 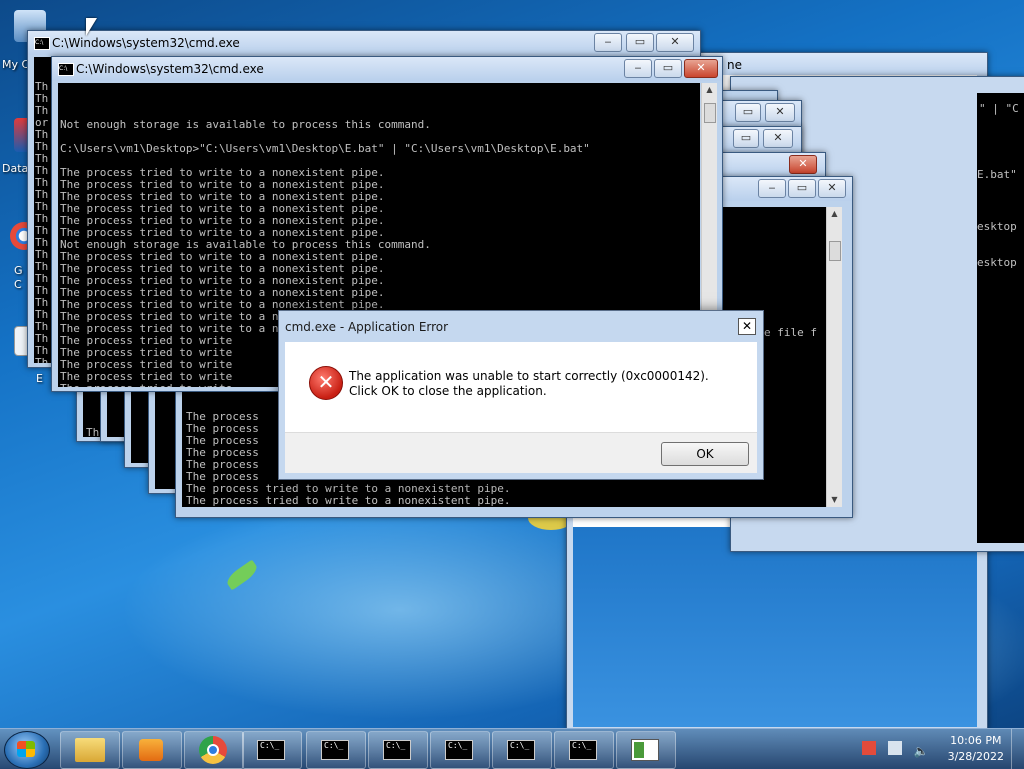 I want to click on system-tray: 🔈, so click(x=895, y=749).